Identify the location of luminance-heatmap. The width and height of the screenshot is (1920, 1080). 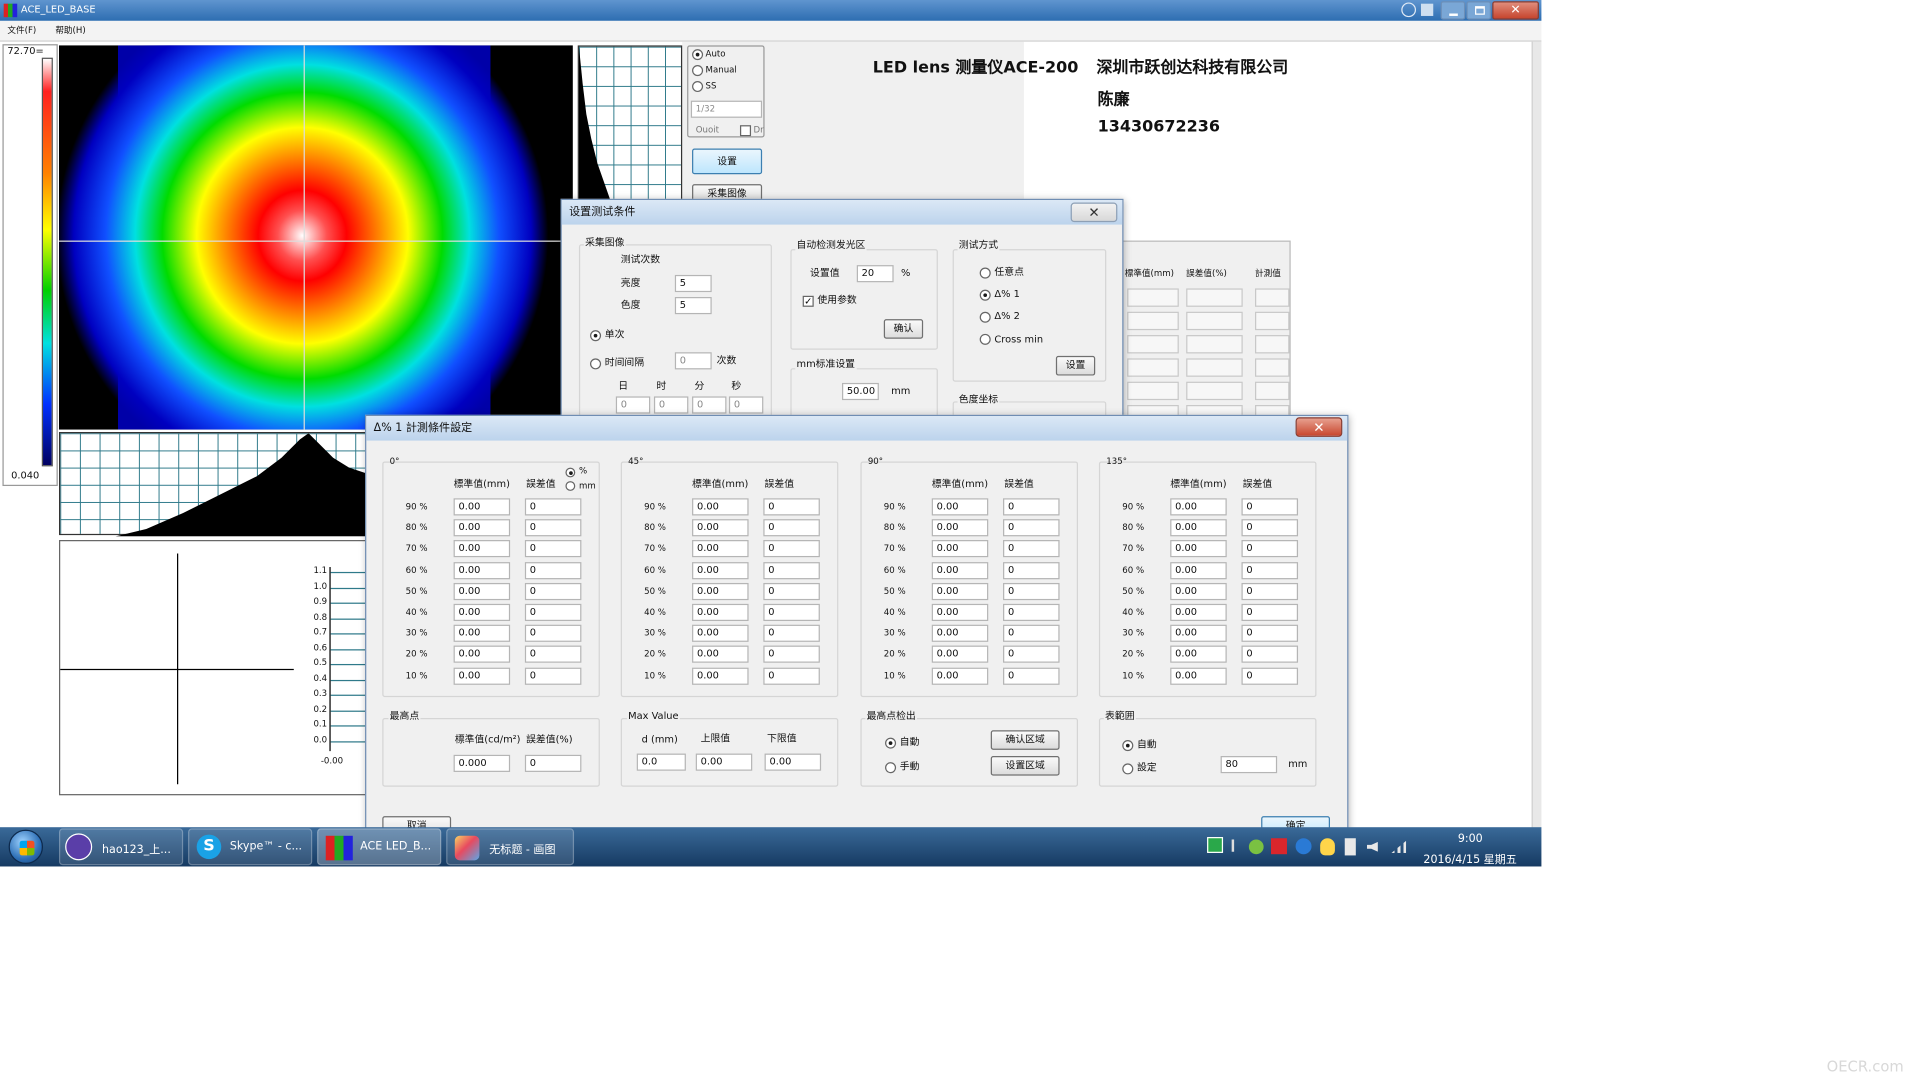
(316, 237).